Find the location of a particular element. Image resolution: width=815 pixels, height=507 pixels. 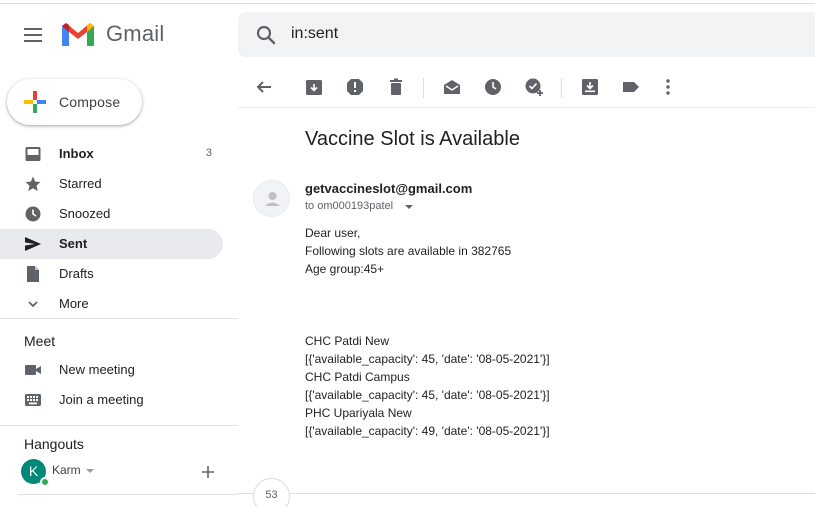

sidebar-item-label: Starred is located at coordinates (80, 183).